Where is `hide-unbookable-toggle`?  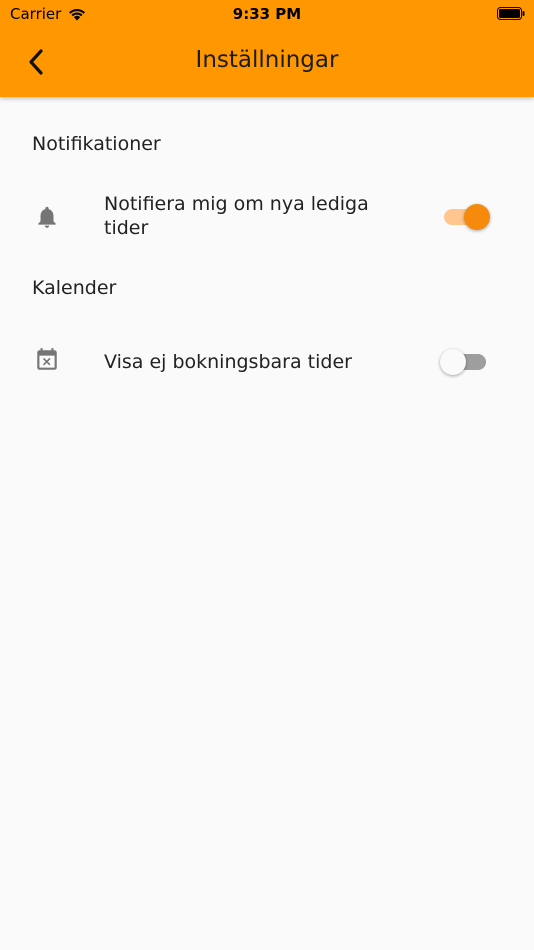
hide-unbookable-toggle is located at coordinates (464, 362).